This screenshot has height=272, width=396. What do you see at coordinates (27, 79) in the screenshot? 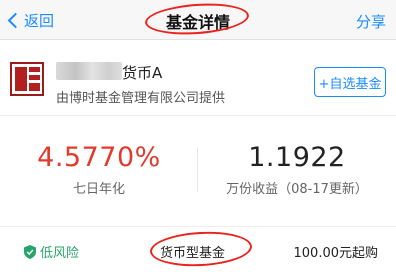
I see `fund-company-logo` at bounding box center [27, 79].